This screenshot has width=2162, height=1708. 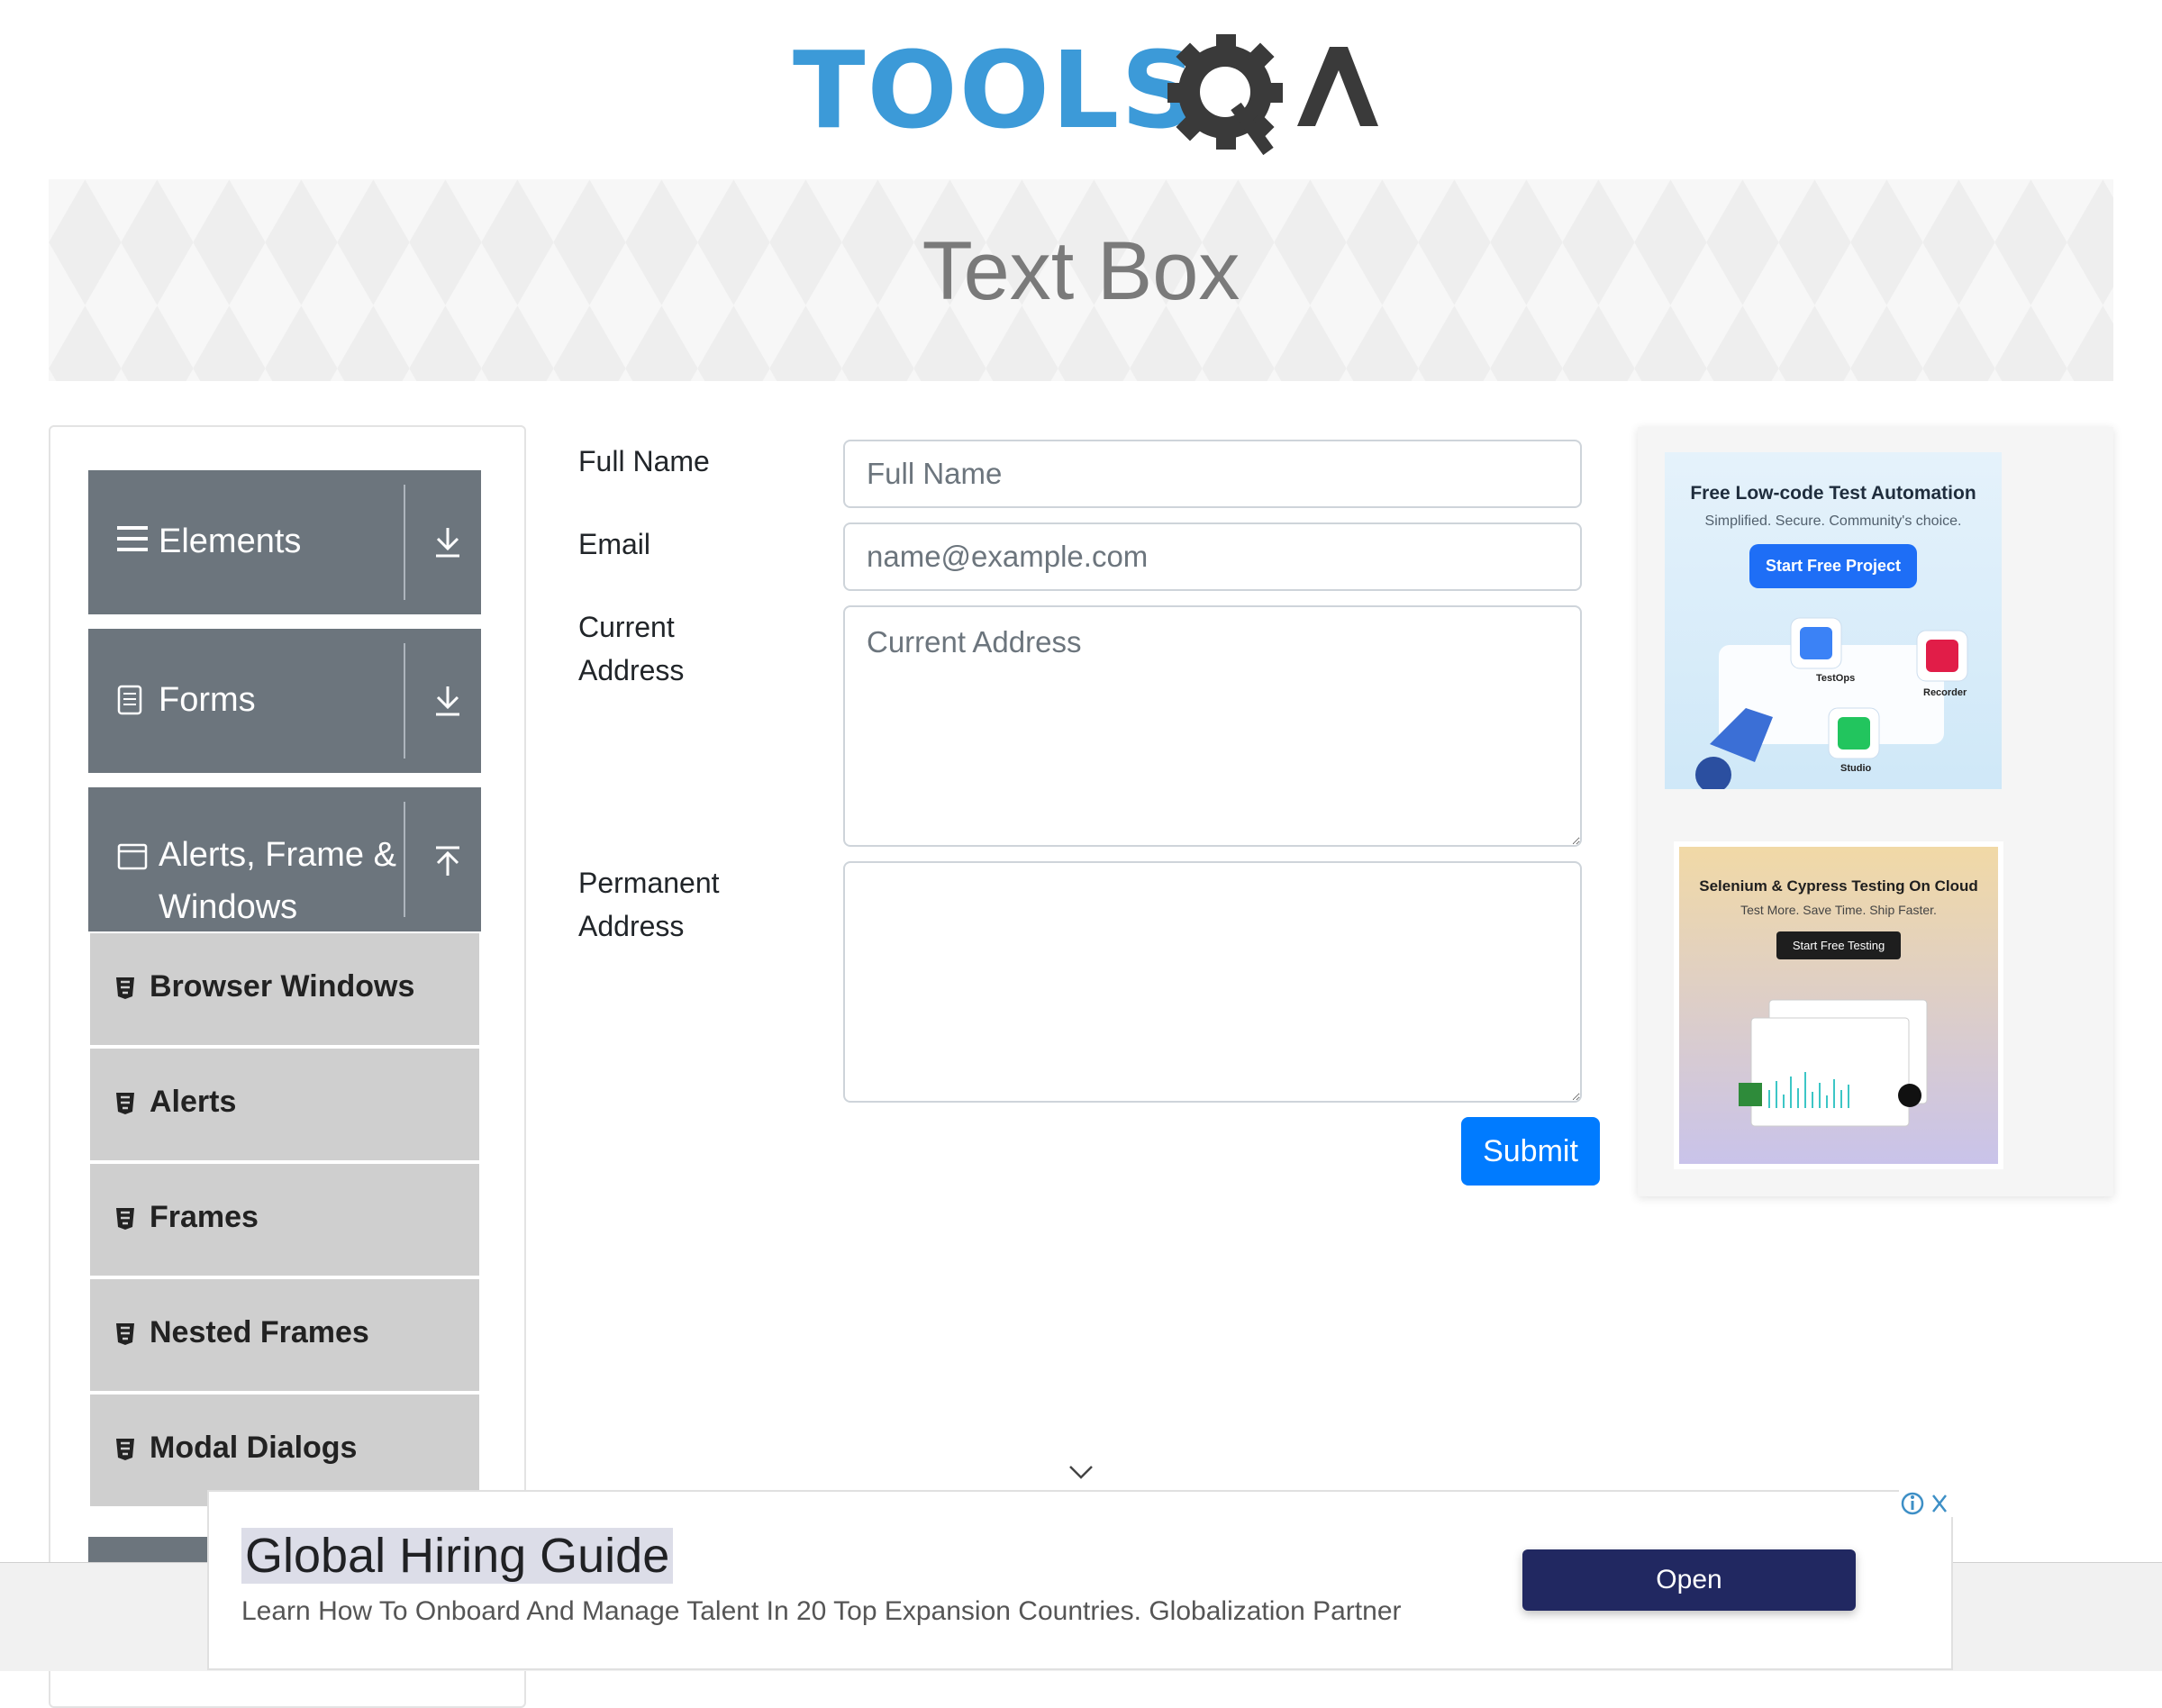 What do you see at coordinates (1833, 493) in the screenshot?
I see `ad-title: Free Low-code Test Automation` at bounding box center [1833, 493].